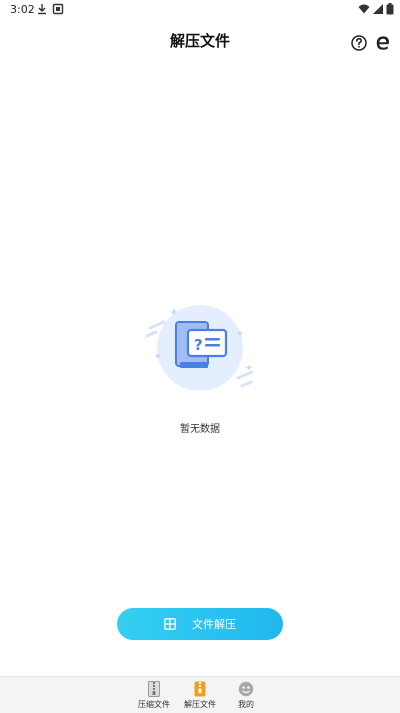  What do you see at coordinates (154, 704) in the screenshot?
I see `nav-label-compress: 压缩文件` at bounding box center [154, 704].